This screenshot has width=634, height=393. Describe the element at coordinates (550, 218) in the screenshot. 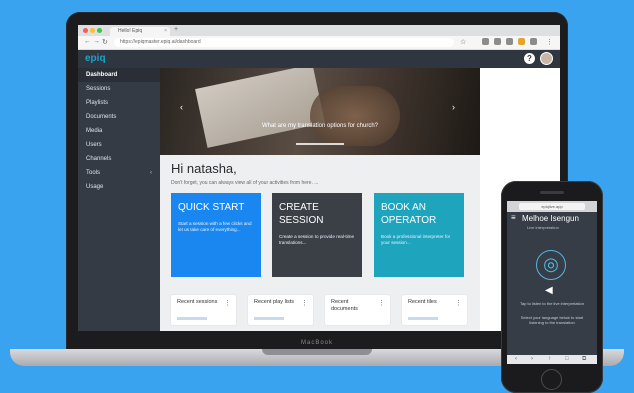

I see `phone-title: Melhoe Isengun` at that location.